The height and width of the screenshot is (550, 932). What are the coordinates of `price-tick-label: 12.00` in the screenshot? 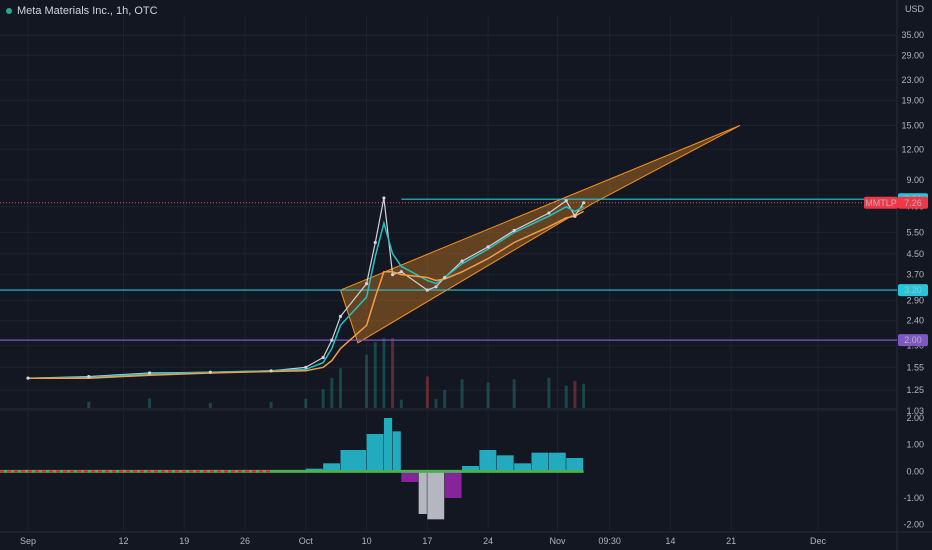 It's located at (912, 149).